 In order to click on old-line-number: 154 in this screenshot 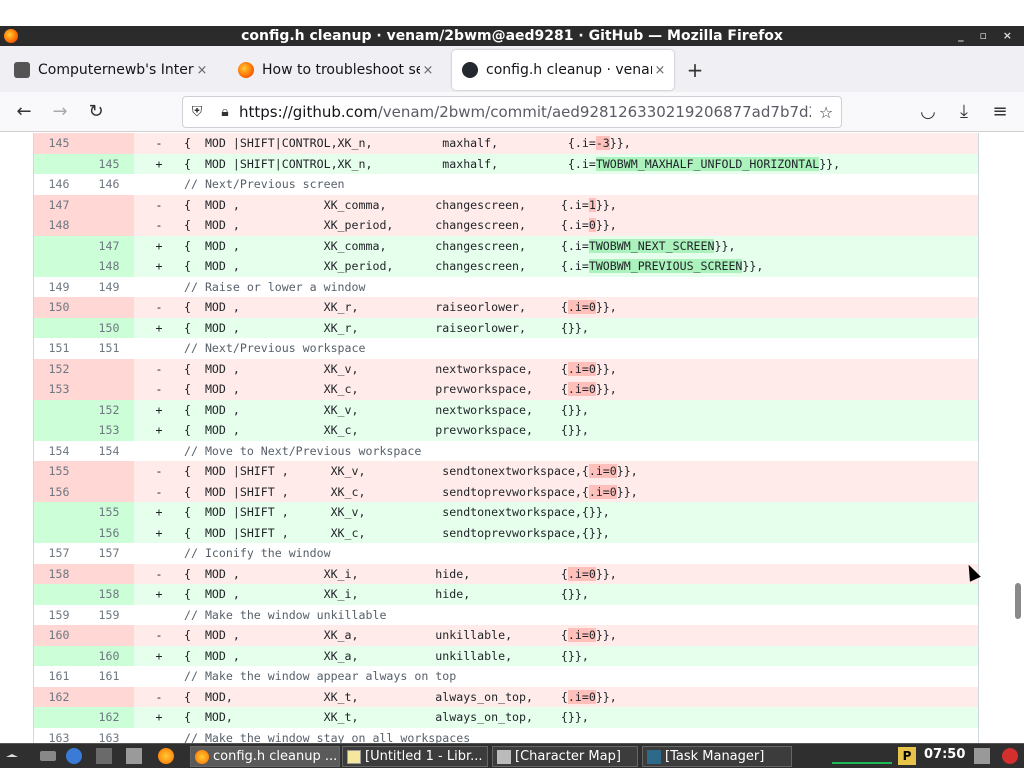, I will do `click(59, 451)`.